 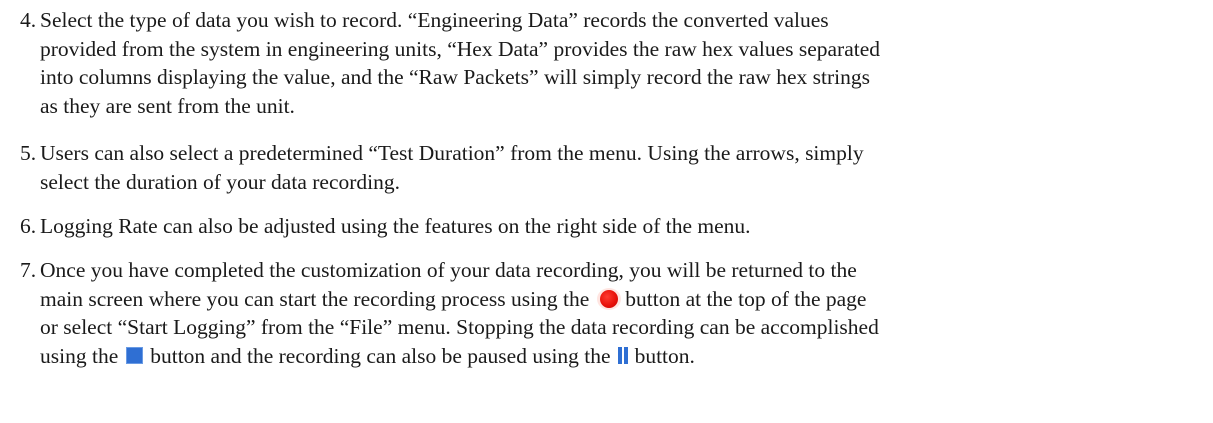 I want to click on list-number: 5., so click(x=28, y=153).